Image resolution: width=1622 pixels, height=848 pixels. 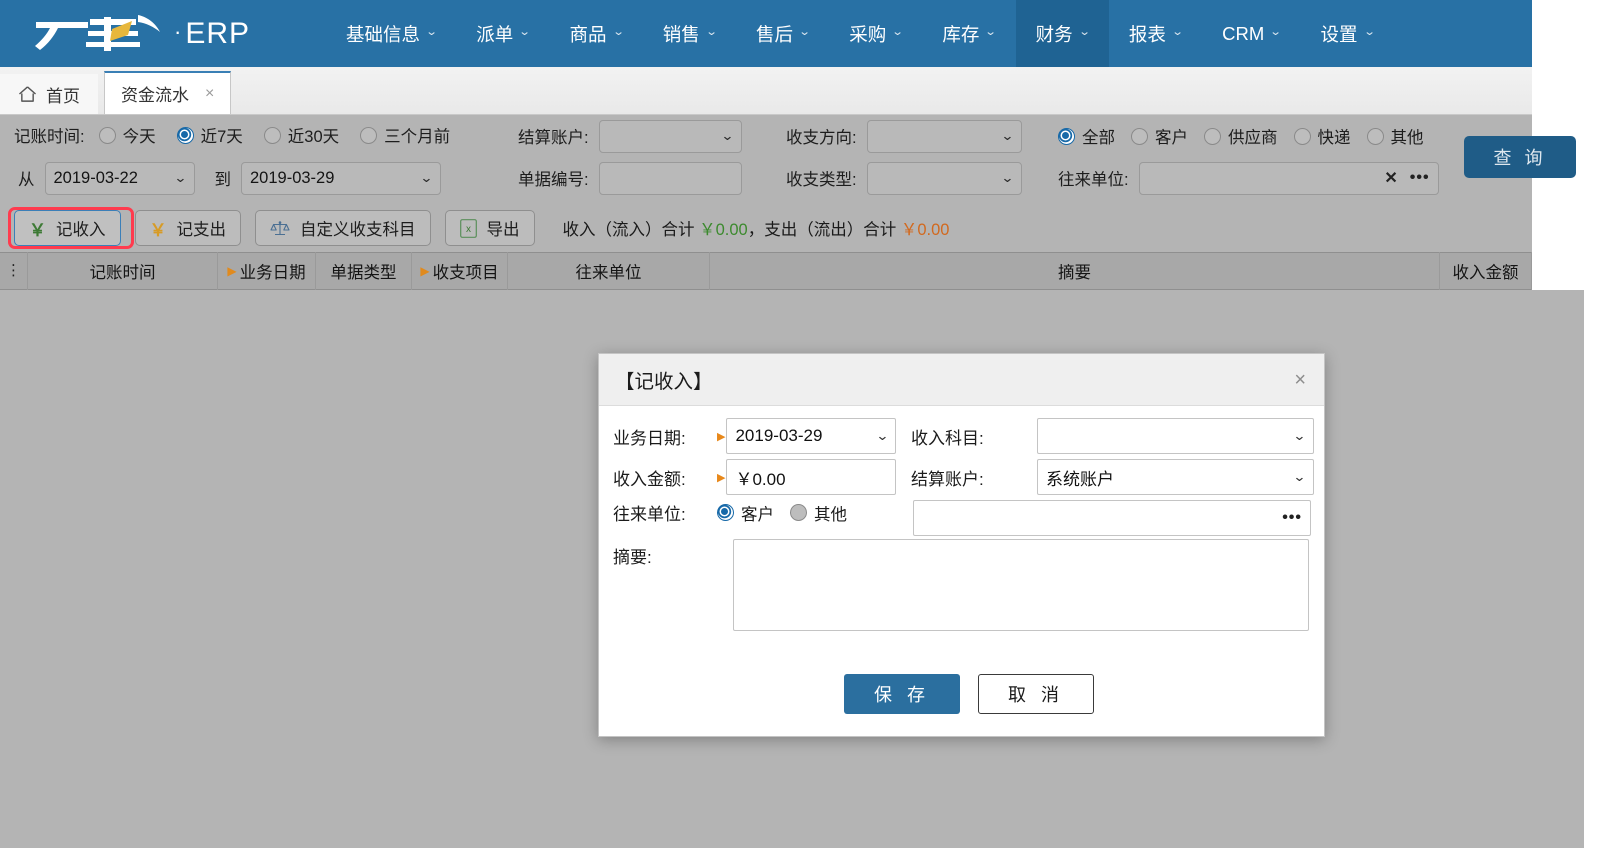 What do you see at coordinates (968, 33) in the screenshot?
I see `nav-item-7: 库存 ⌄` at bounding box center [968, 33].